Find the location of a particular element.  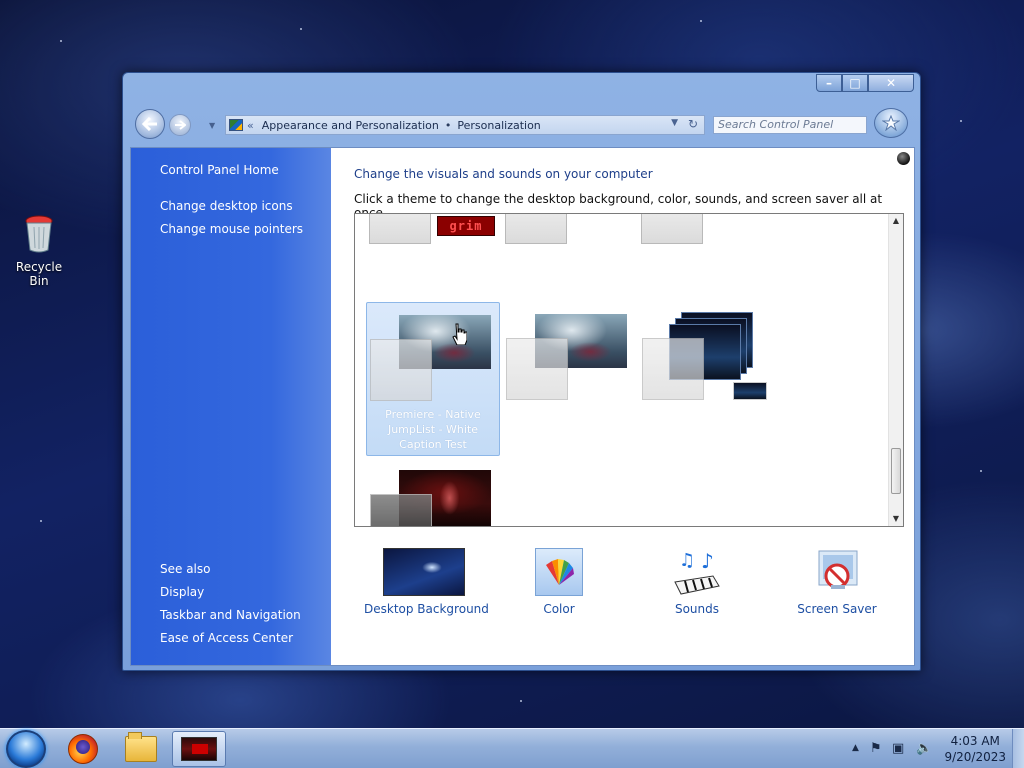

color-option: Color is located at coordinates (559, 582).